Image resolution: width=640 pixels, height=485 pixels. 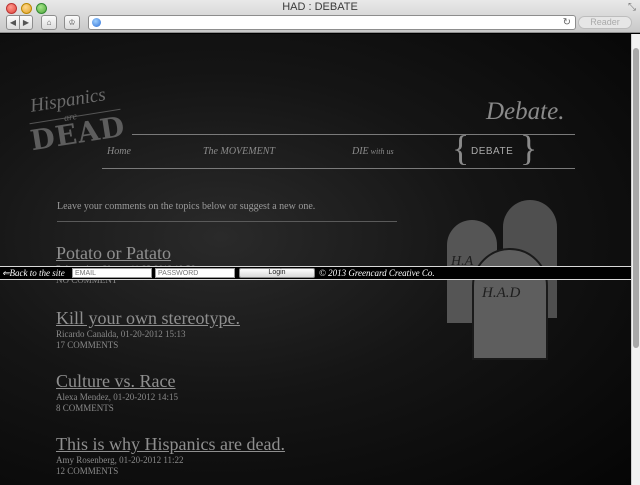 What do you see at coordinates (119, 151) in the screenshot?
I see `nav-home-link: Home` at bounding box center [119, 151].